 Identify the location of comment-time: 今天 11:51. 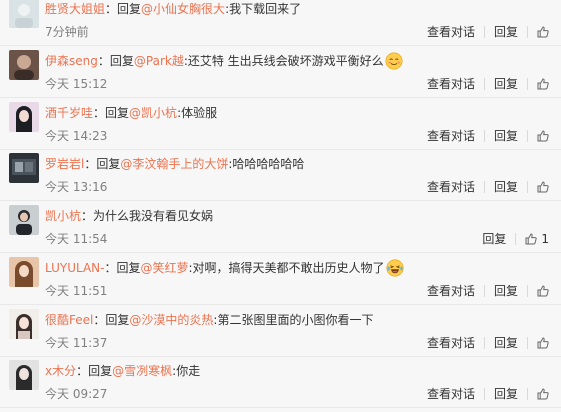
(76, 291).